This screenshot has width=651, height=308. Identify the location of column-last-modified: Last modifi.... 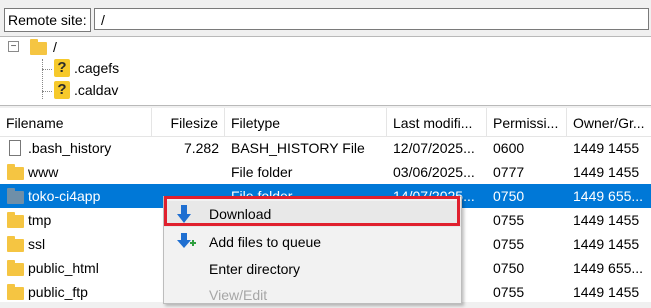
(437, 122).